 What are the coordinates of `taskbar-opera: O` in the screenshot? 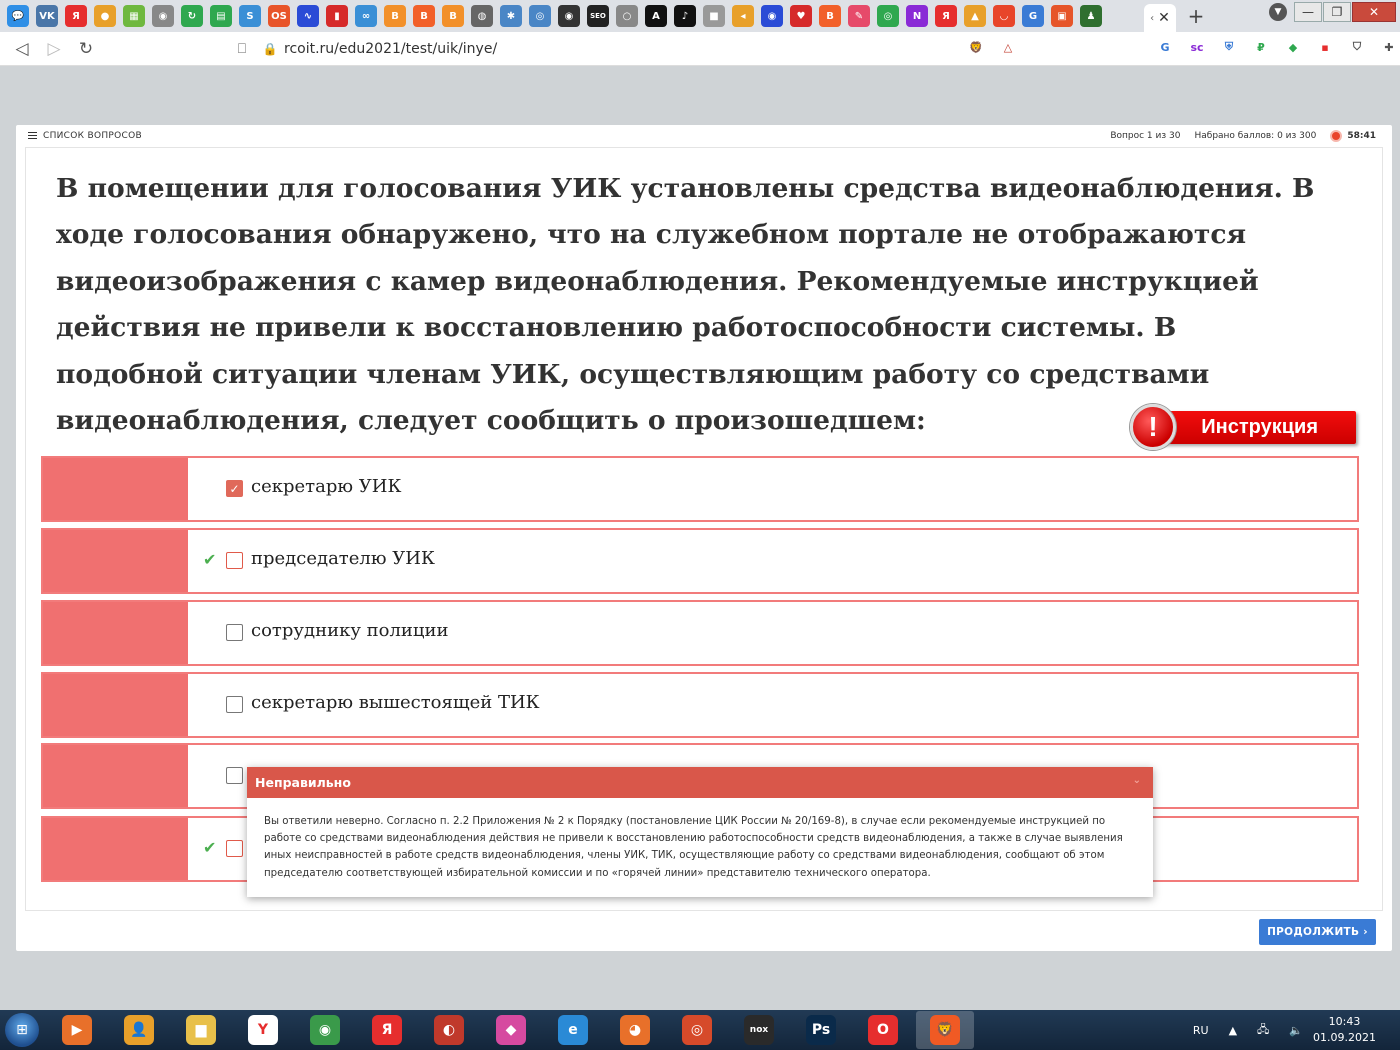 It's located at (883, 1030).